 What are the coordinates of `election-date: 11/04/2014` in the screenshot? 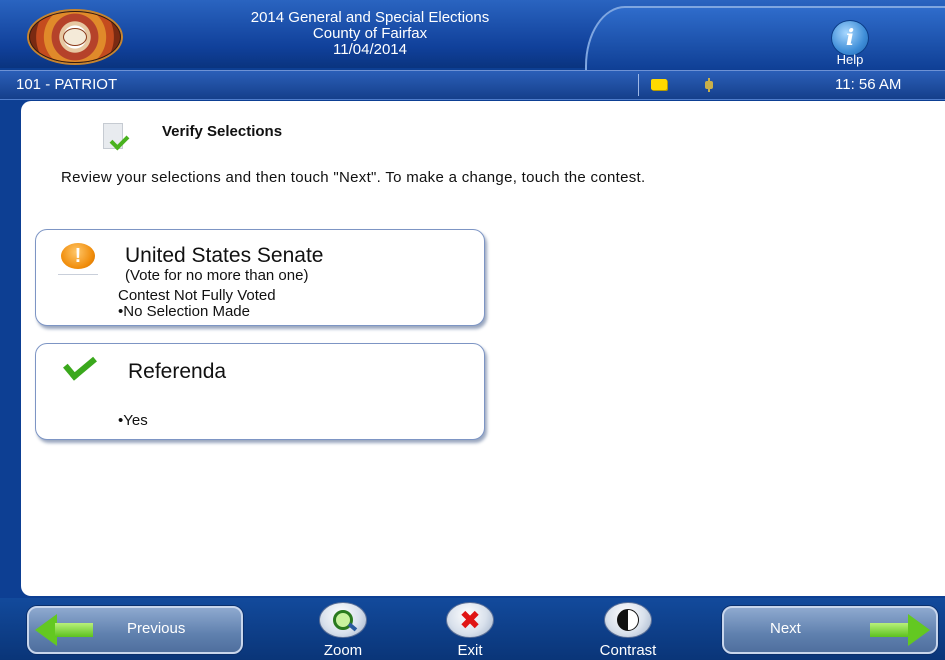 It's located at (370, 49).